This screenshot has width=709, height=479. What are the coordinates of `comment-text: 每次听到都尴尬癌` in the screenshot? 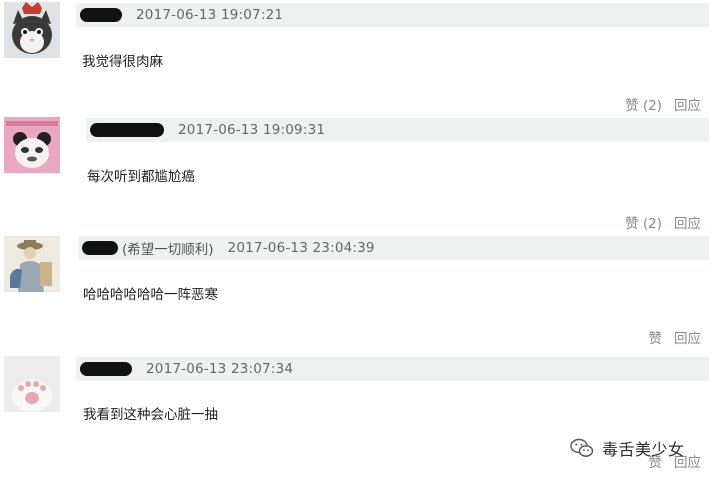 It's located at (141, 177).